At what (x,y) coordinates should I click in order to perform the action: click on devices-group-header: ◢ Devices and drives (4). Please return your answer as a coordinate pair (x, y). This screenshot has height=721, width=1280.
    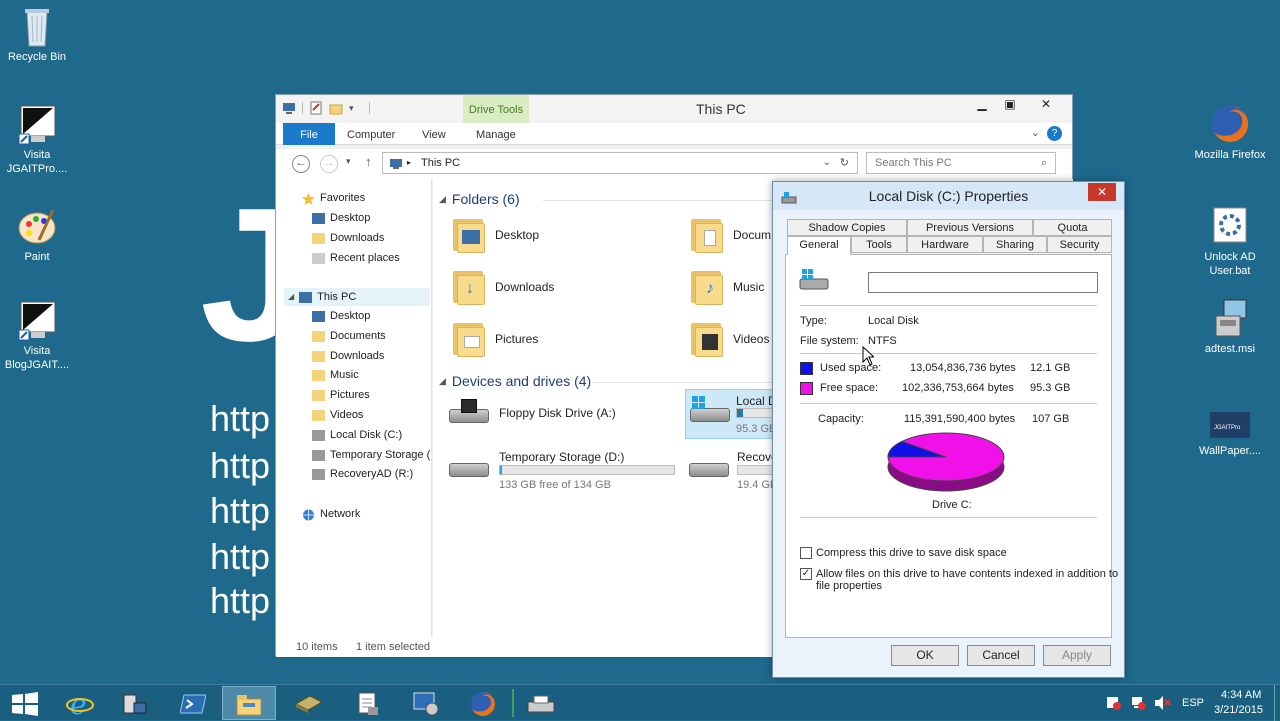
    Looking at the image, I should click on (515, 381).